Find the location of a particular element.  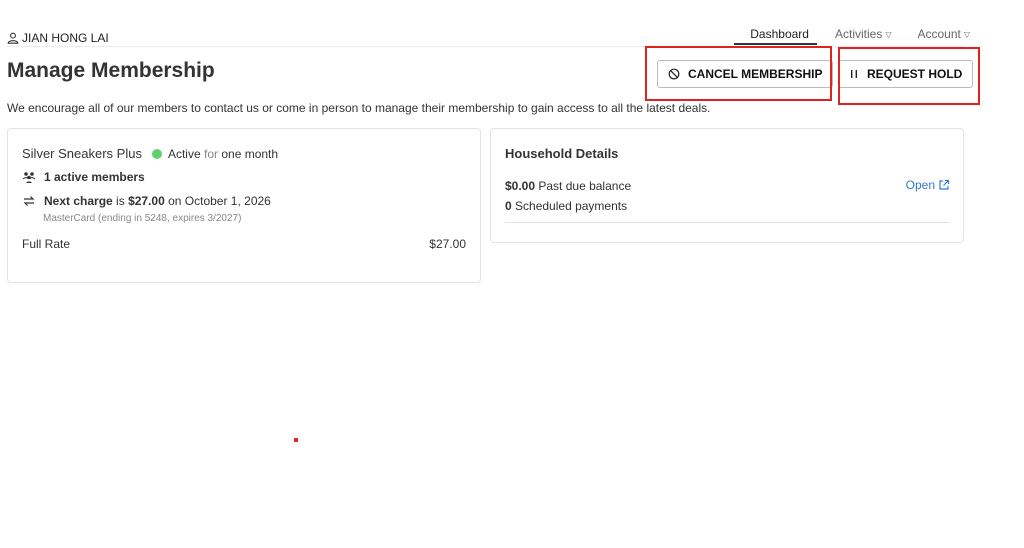

rate-value: $27.00 is located at coordinates (447, 244).